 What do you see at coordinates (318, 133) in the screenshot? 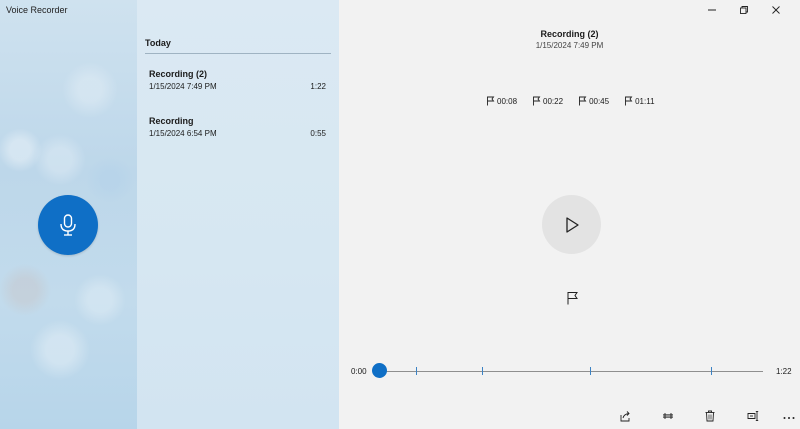
I see `recording-duration: 0:55` at bounding box center [318, 133].